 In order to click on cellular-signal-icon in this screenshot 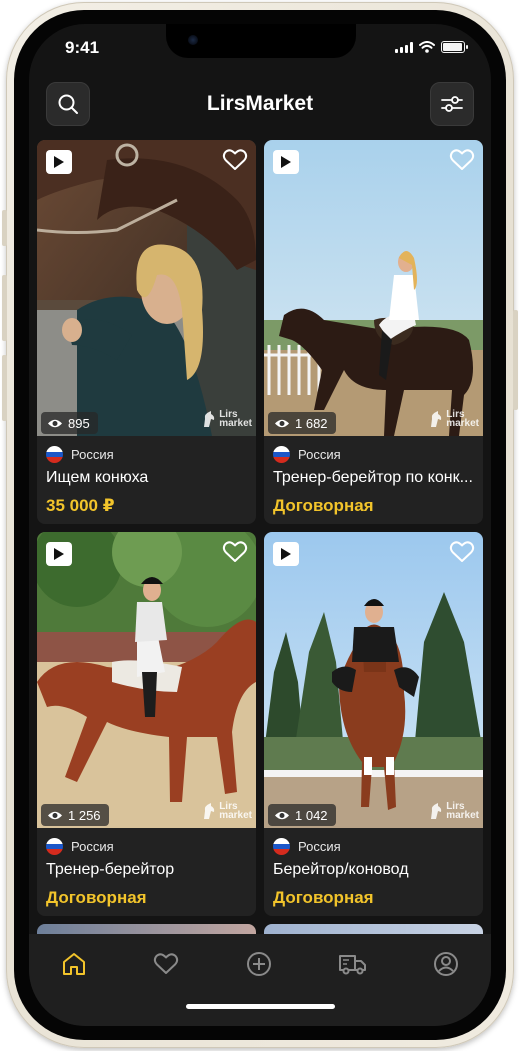, I will do `click(404, 47)`.